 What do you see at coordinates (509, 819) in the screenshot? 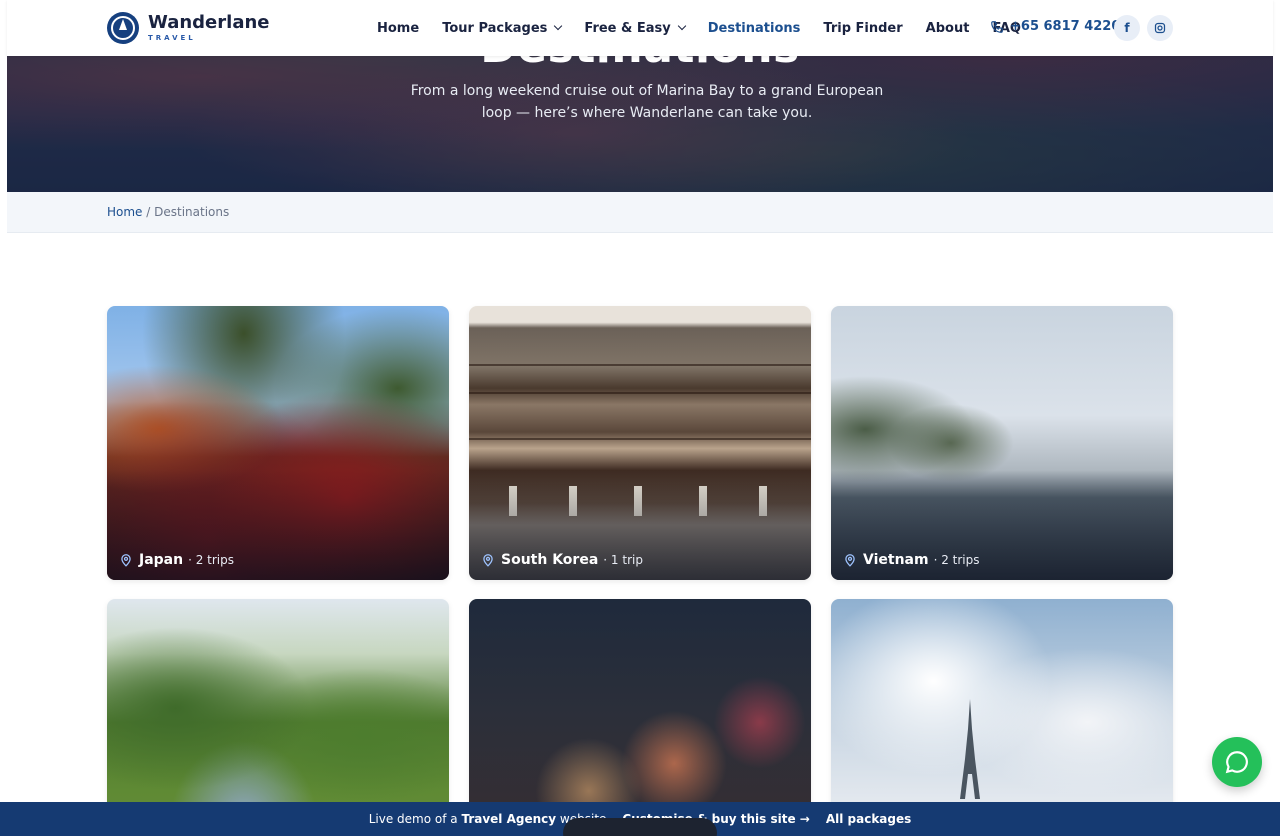
I see `demo-bar-strong: Travel Agency` at bounding box center [509, 819].